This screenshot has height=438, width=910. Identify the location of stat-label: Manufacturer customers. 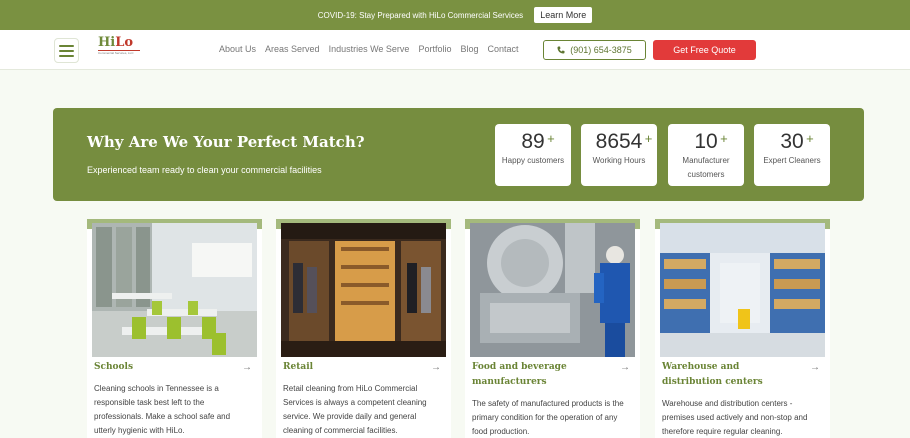
(706, 167).